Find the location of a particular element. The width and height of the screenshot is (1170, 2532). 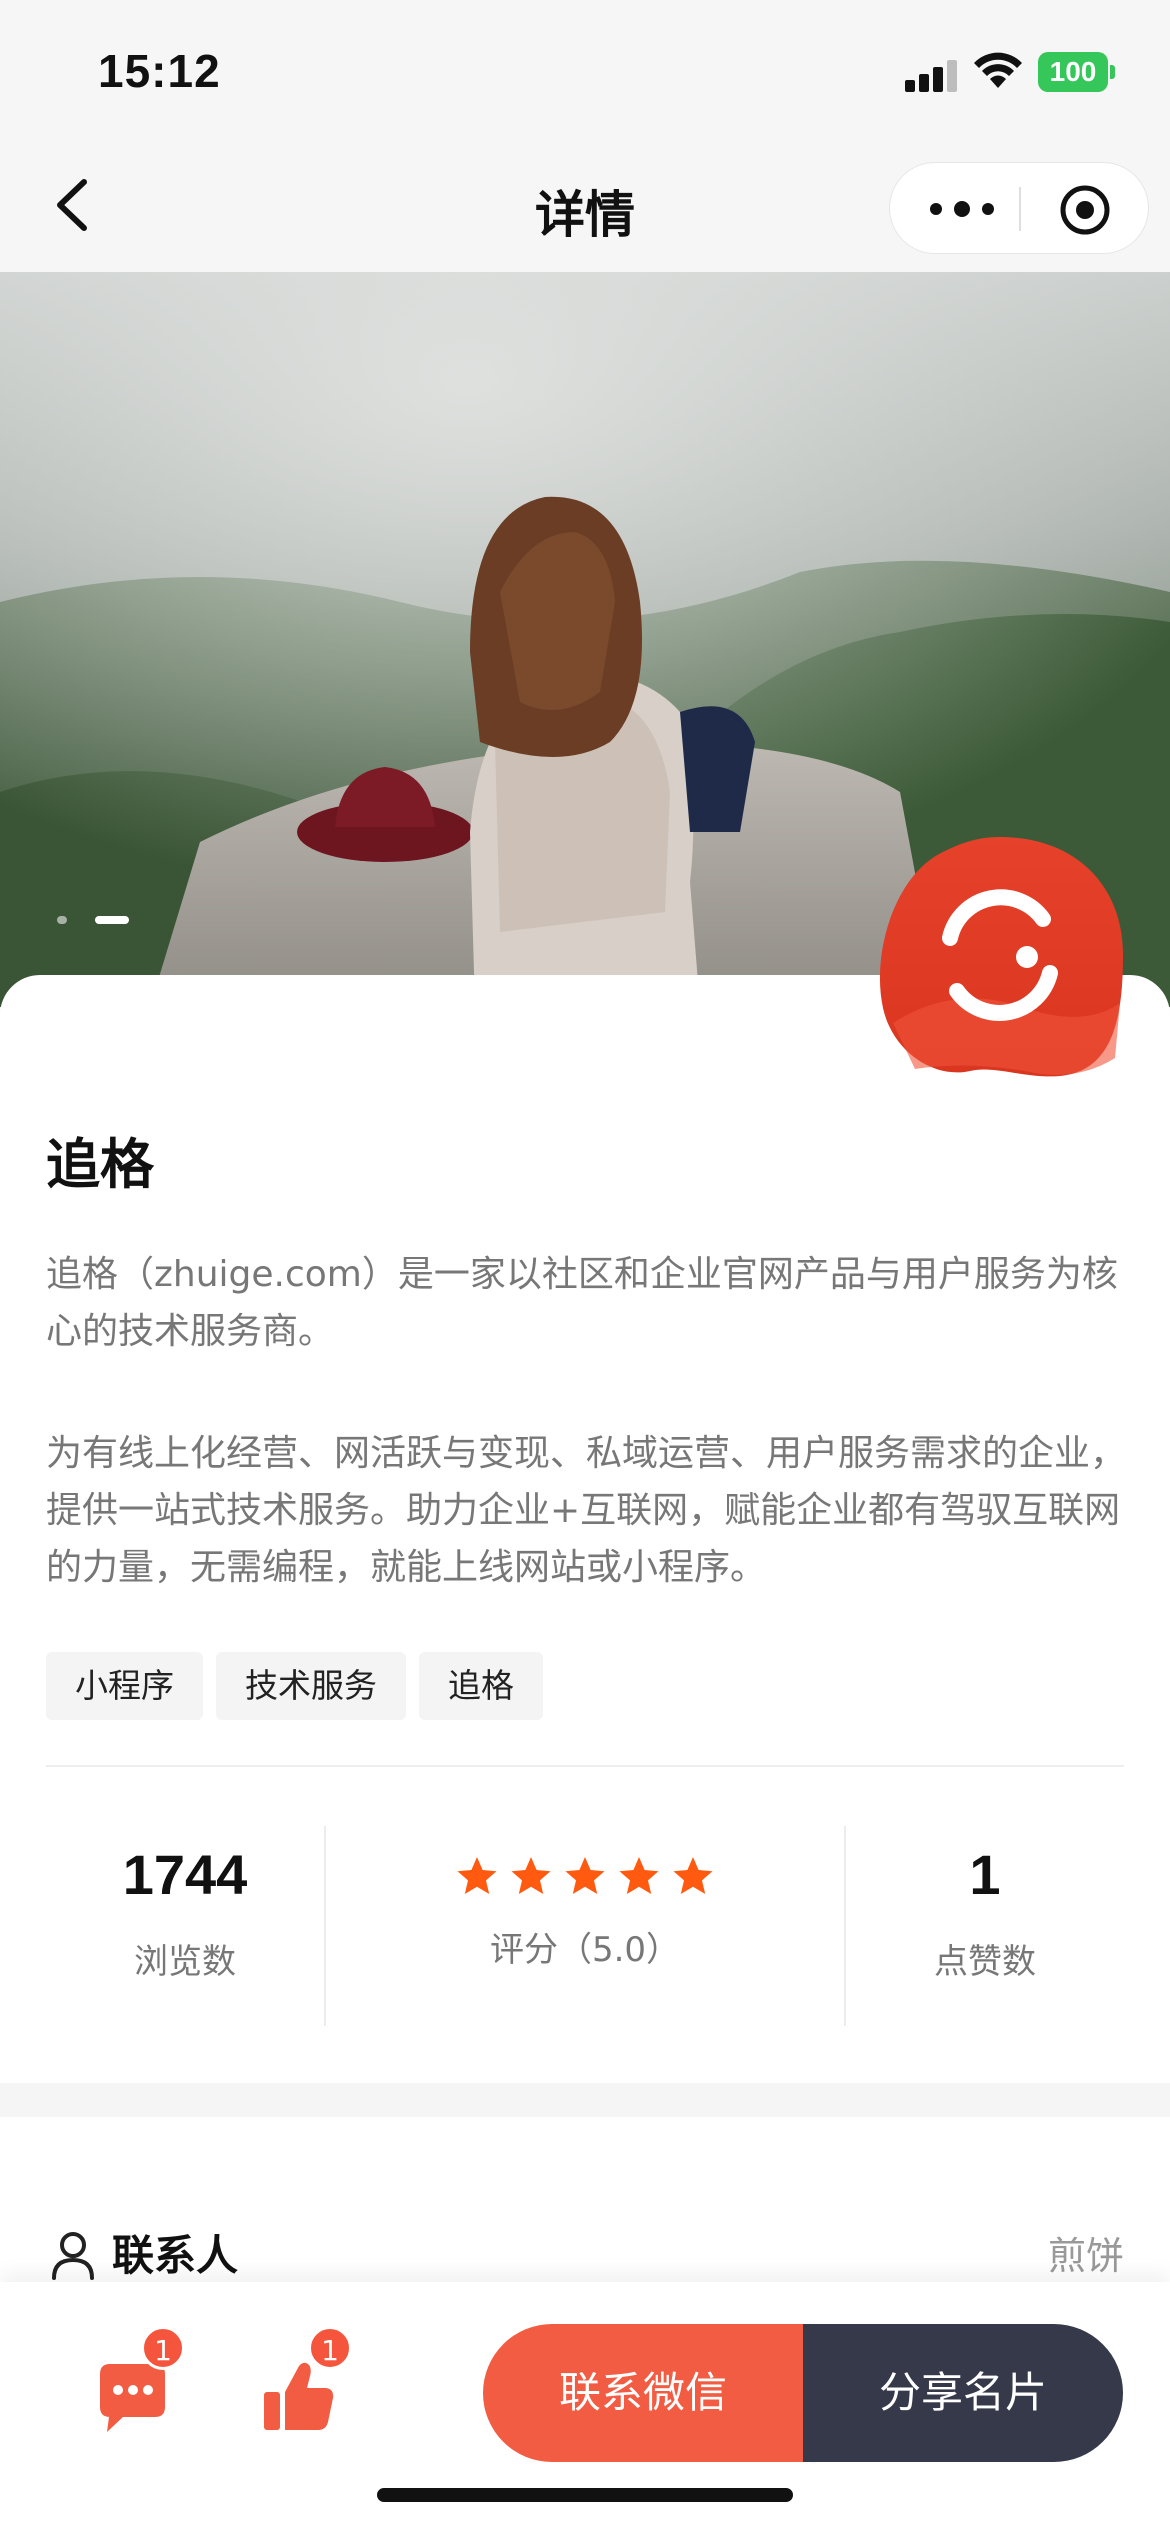

share-card-button: 分享名片 is located at coordinates (963, 2393).